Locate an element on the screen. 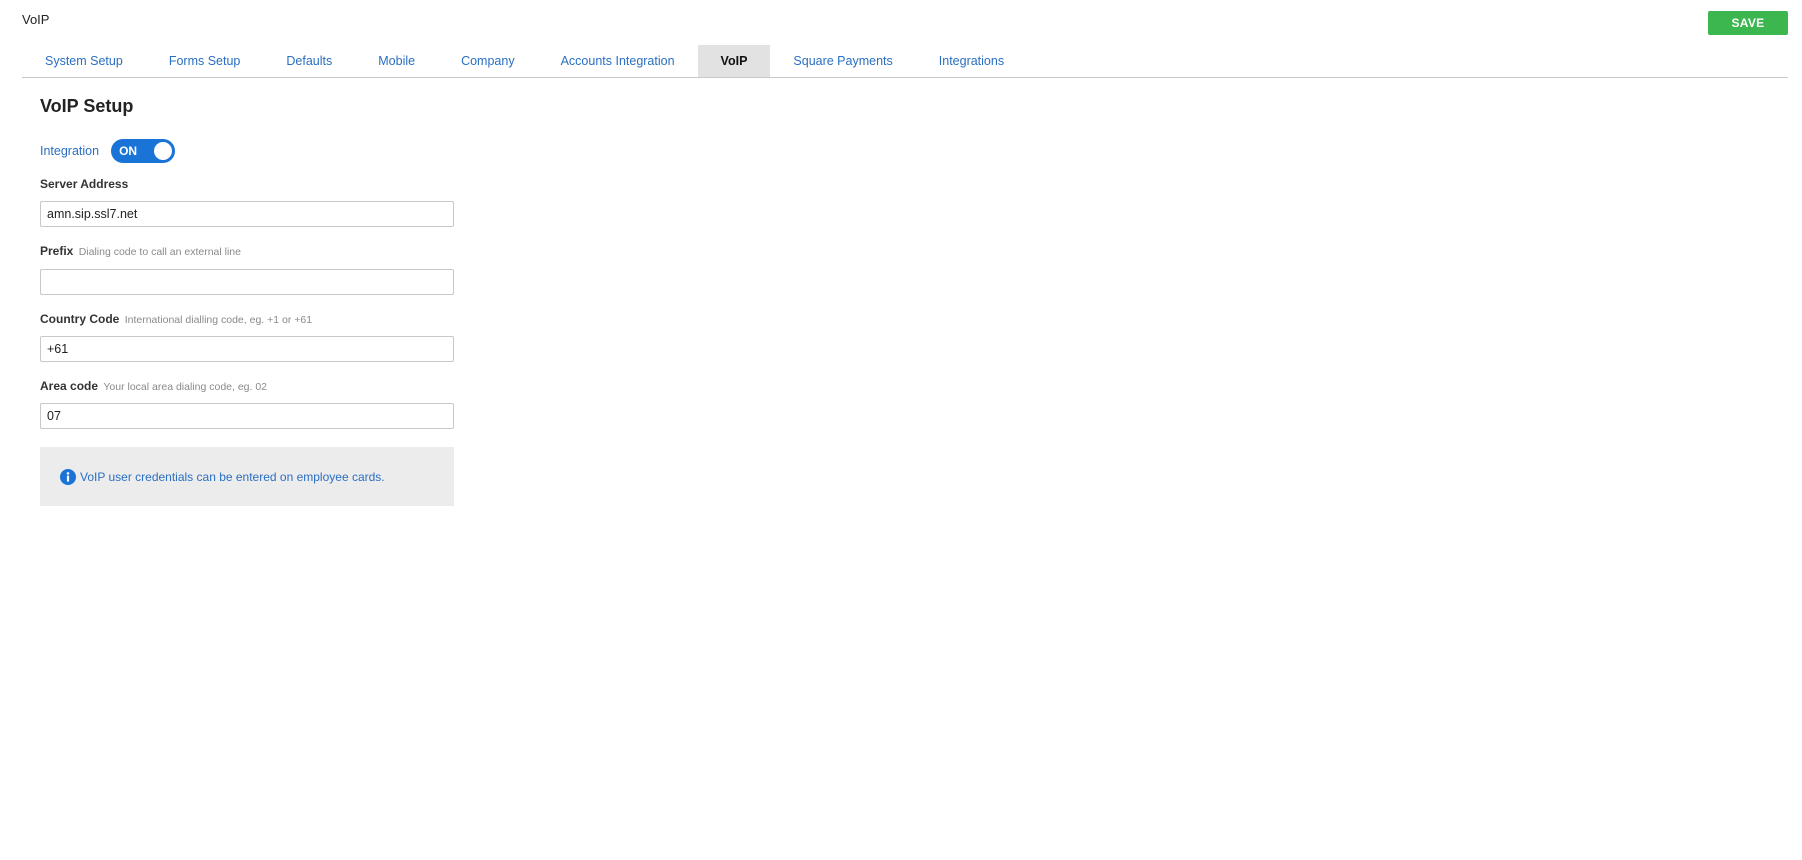 This screenshot has width=1802, height=860. country-code-input is located at coordinates (247, 349).